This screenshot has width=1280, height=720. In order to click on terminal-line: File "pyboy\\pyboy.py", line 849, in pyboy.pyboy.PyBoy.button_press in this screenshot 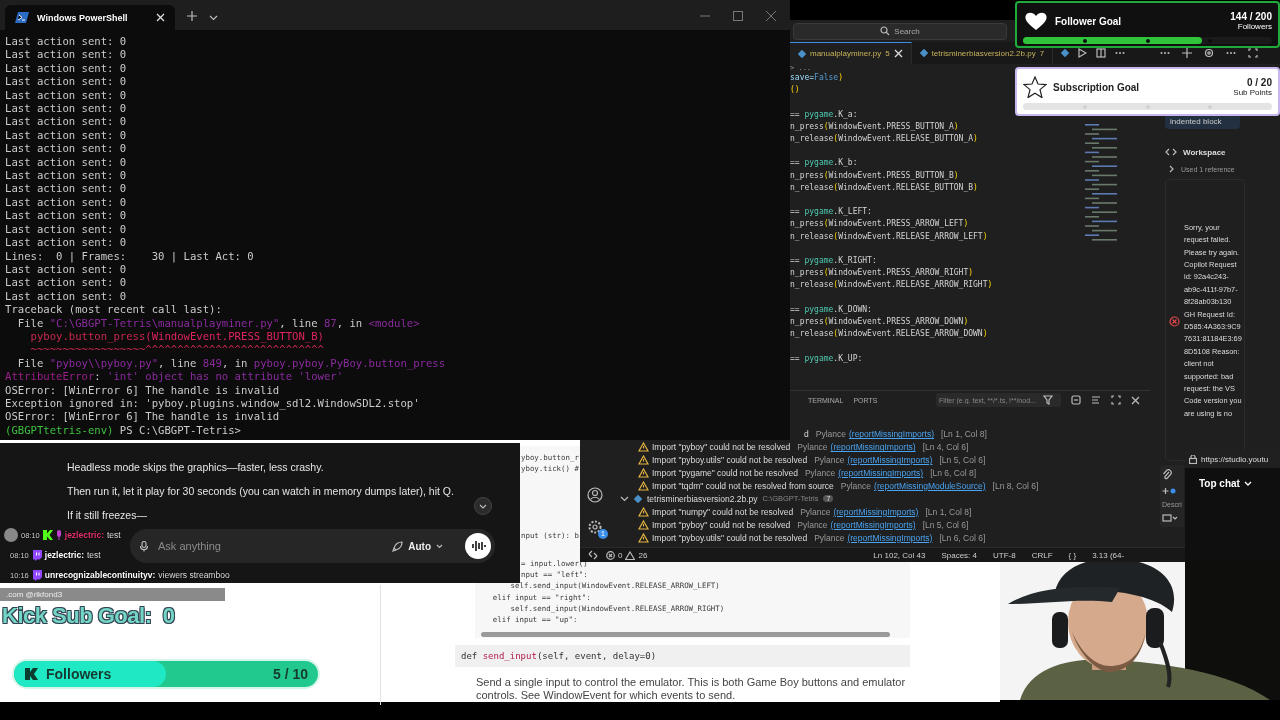, I will do `click(231, 363)`.